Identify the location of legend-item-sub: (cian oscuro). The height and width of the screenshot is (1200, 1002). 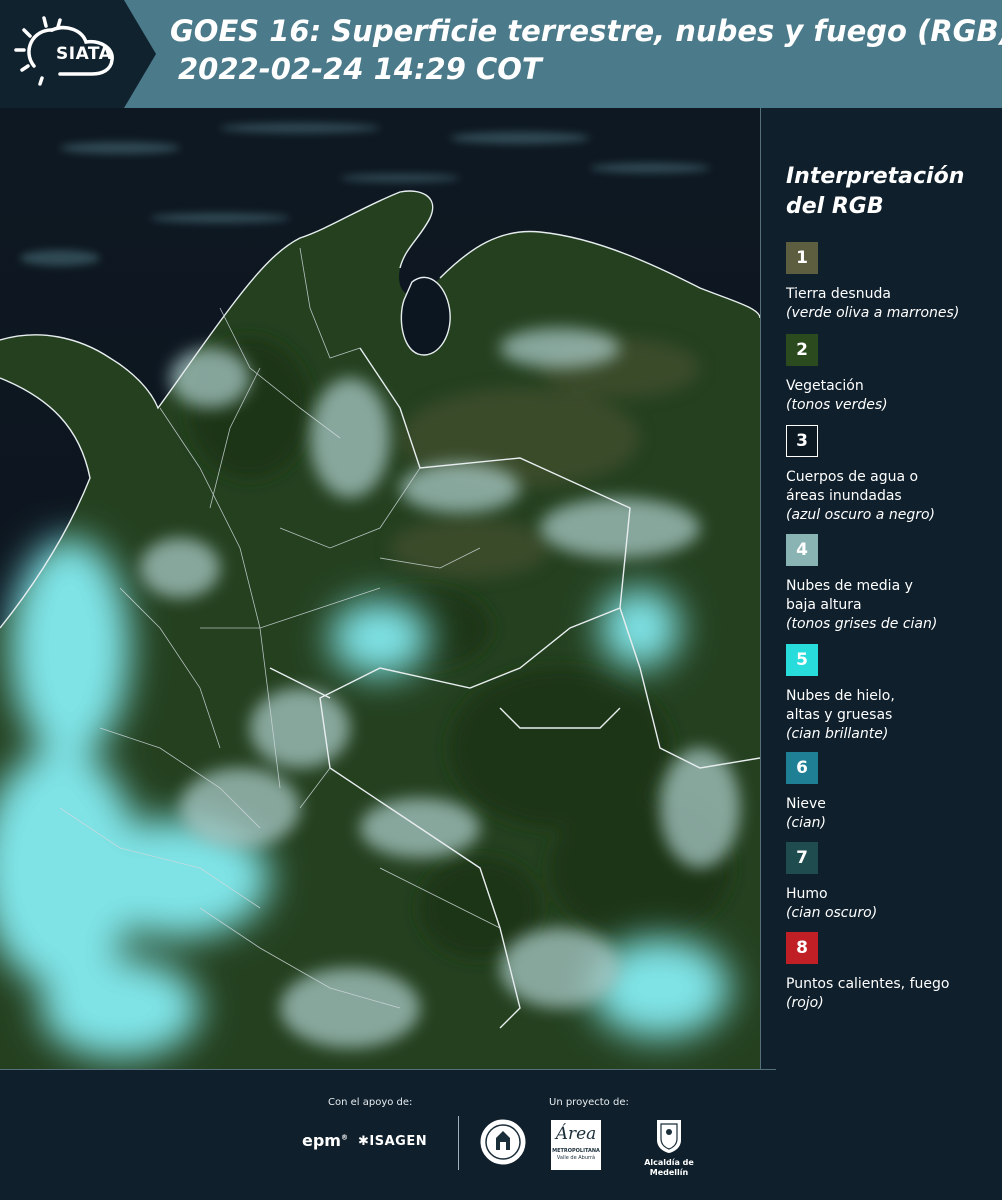
(832, 913).